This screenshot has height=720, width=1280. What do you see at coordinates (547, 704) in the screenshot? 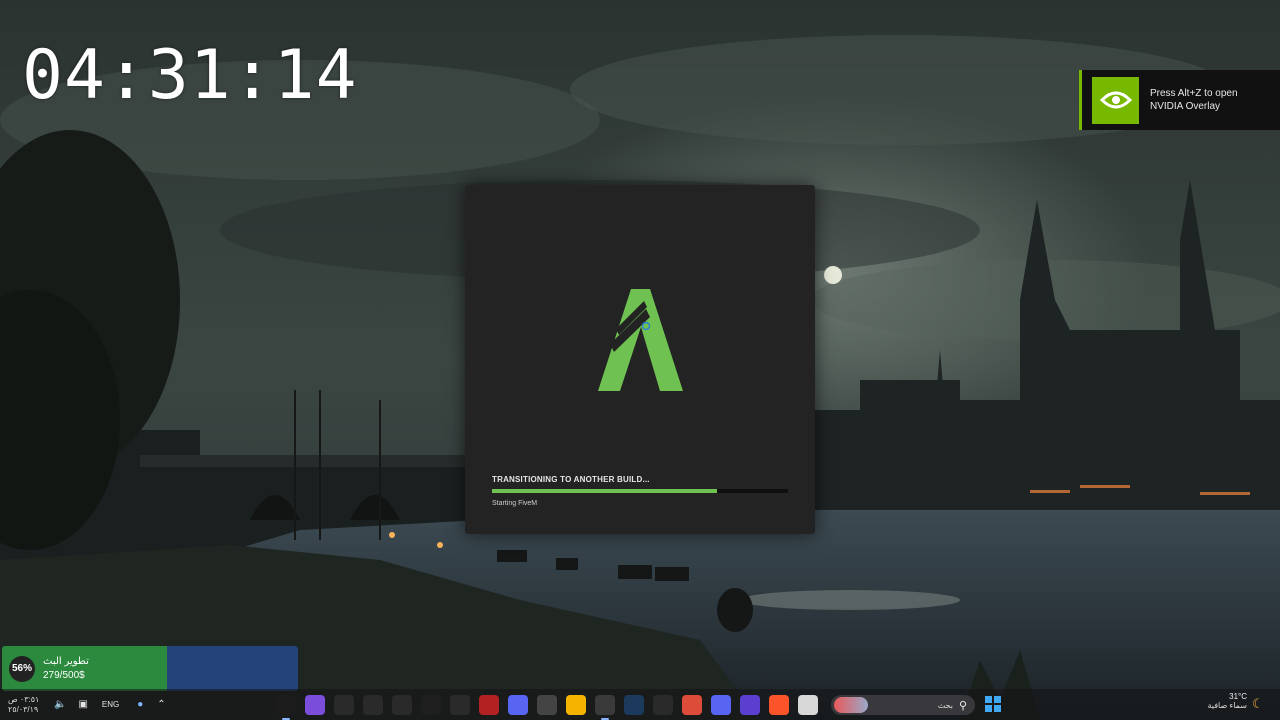
I see `cube-app-icon` at bounding box center [547, 704].